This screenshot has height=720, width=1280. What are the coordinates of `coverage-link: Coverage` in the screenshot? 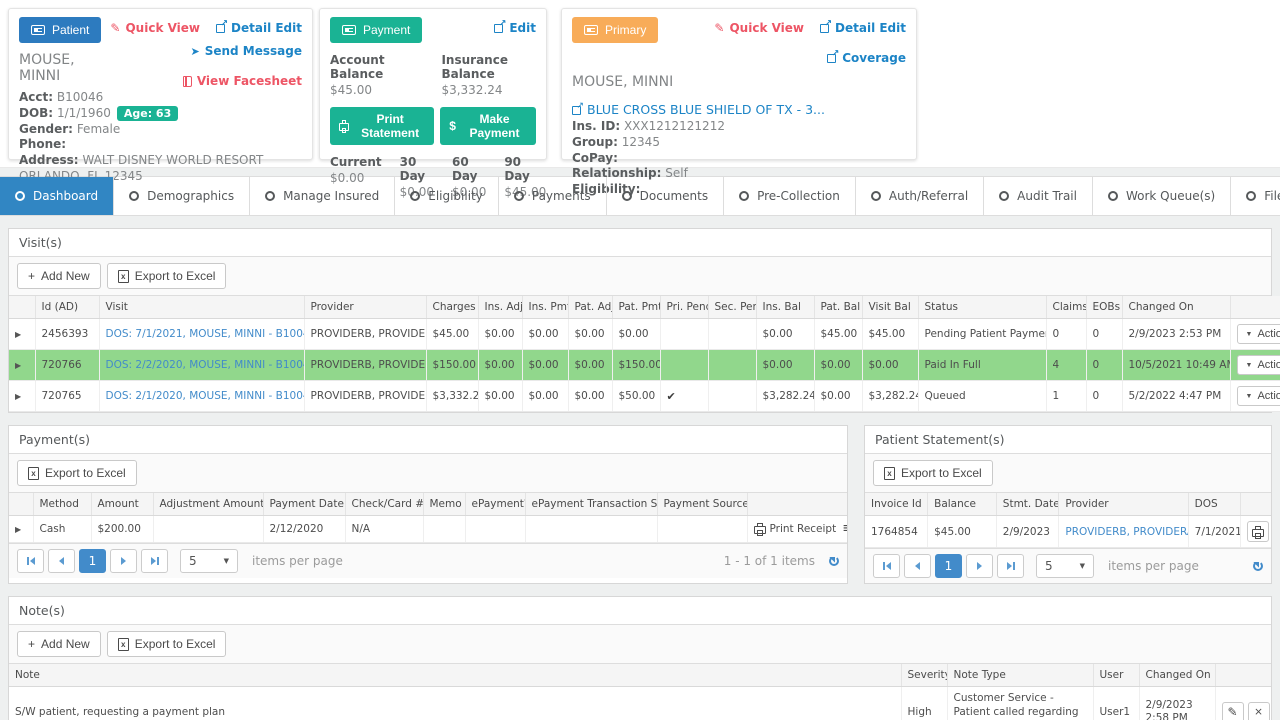 It's located at (866, 57).